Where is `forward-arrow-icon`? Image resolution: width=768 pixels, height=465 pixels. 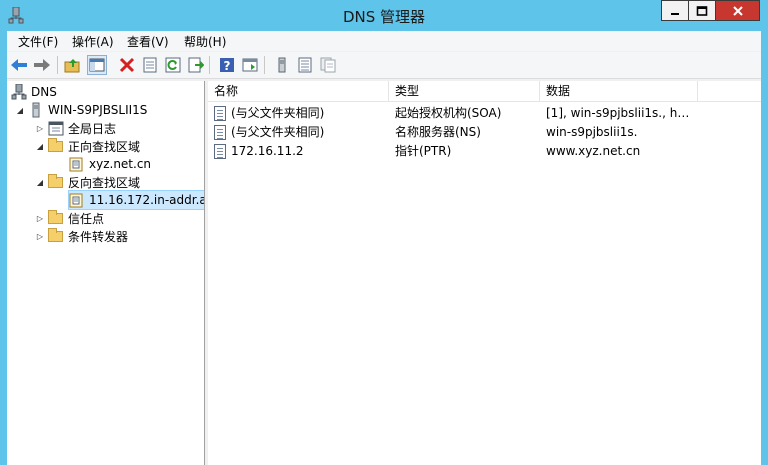
forward-arrow-icon is located at coordinates (42, 65).